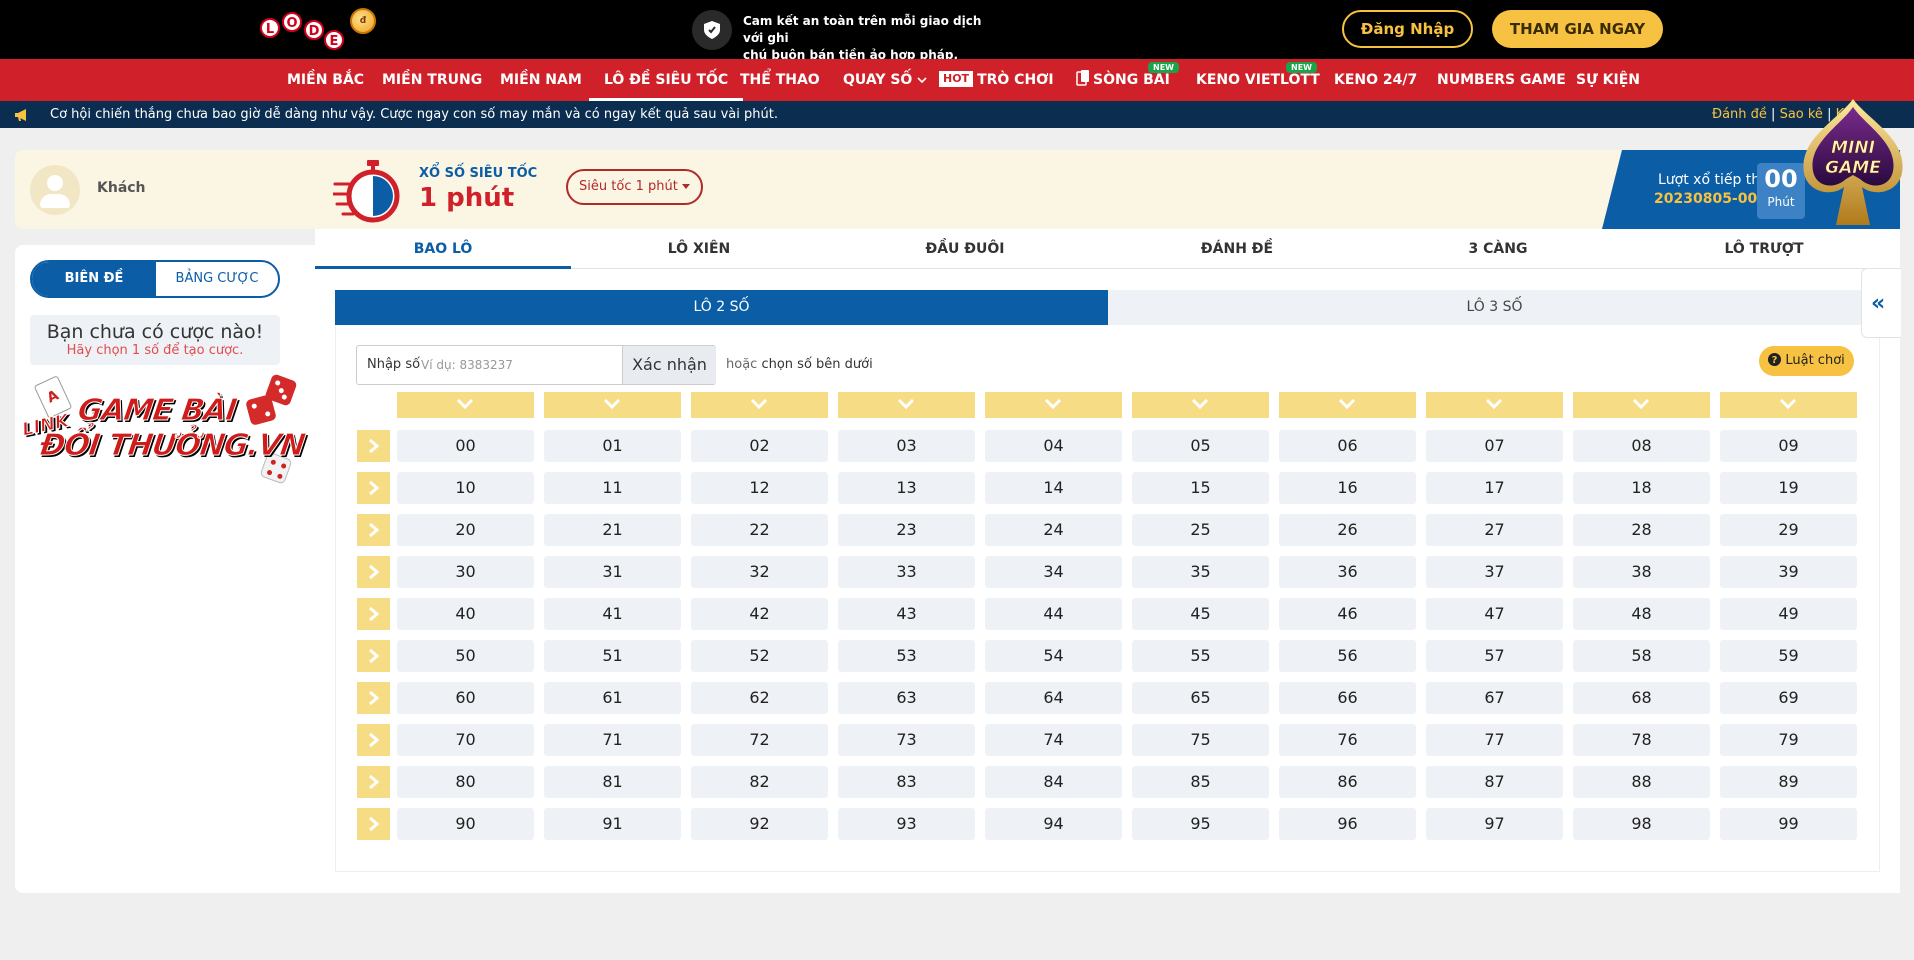 The image size is (1914, 960). I want to click on number-cell: 98, so click(1641, 824).